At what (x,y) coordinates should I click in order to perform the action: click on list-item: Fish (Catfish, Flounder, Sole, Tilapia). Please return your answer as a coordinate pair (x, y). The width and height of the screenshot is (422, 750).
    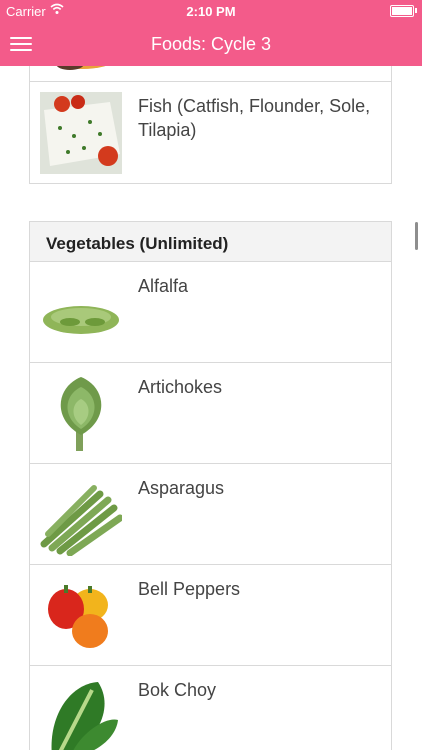
    Looking at the image, I should click on (210, 132).